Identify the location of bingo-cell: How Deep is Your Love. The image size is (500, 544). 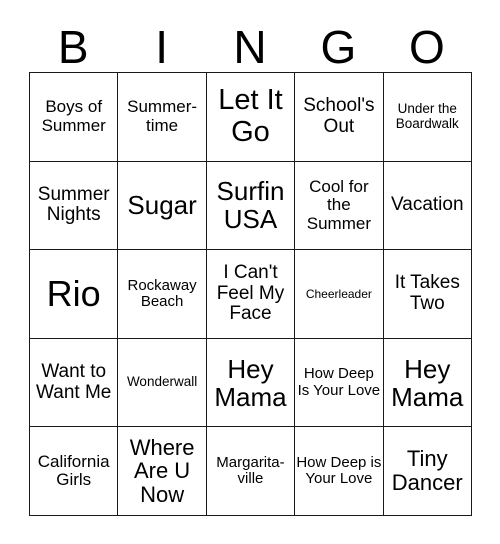
(339, 471).